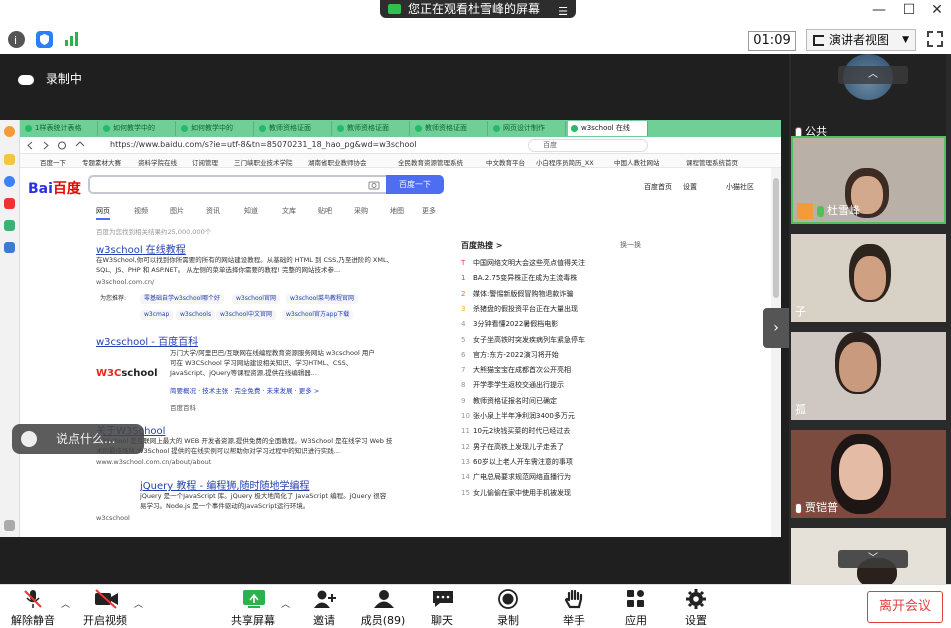 The width and height of the screenshot is (951, 628). I want to click on hot-search-item: 13 60岁以上老人开车需注意的事项, so click(517, 462).